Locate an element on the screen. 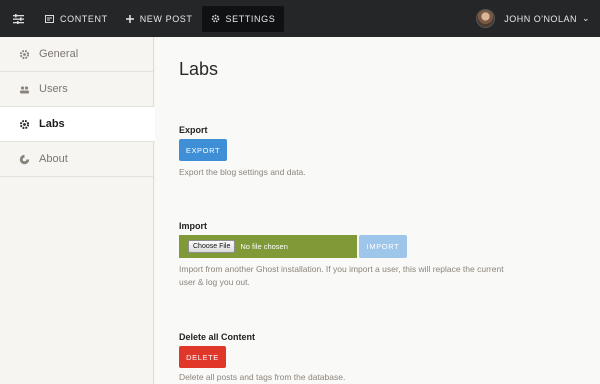  file-status: No file chosen is located at coordinates (264, 246).